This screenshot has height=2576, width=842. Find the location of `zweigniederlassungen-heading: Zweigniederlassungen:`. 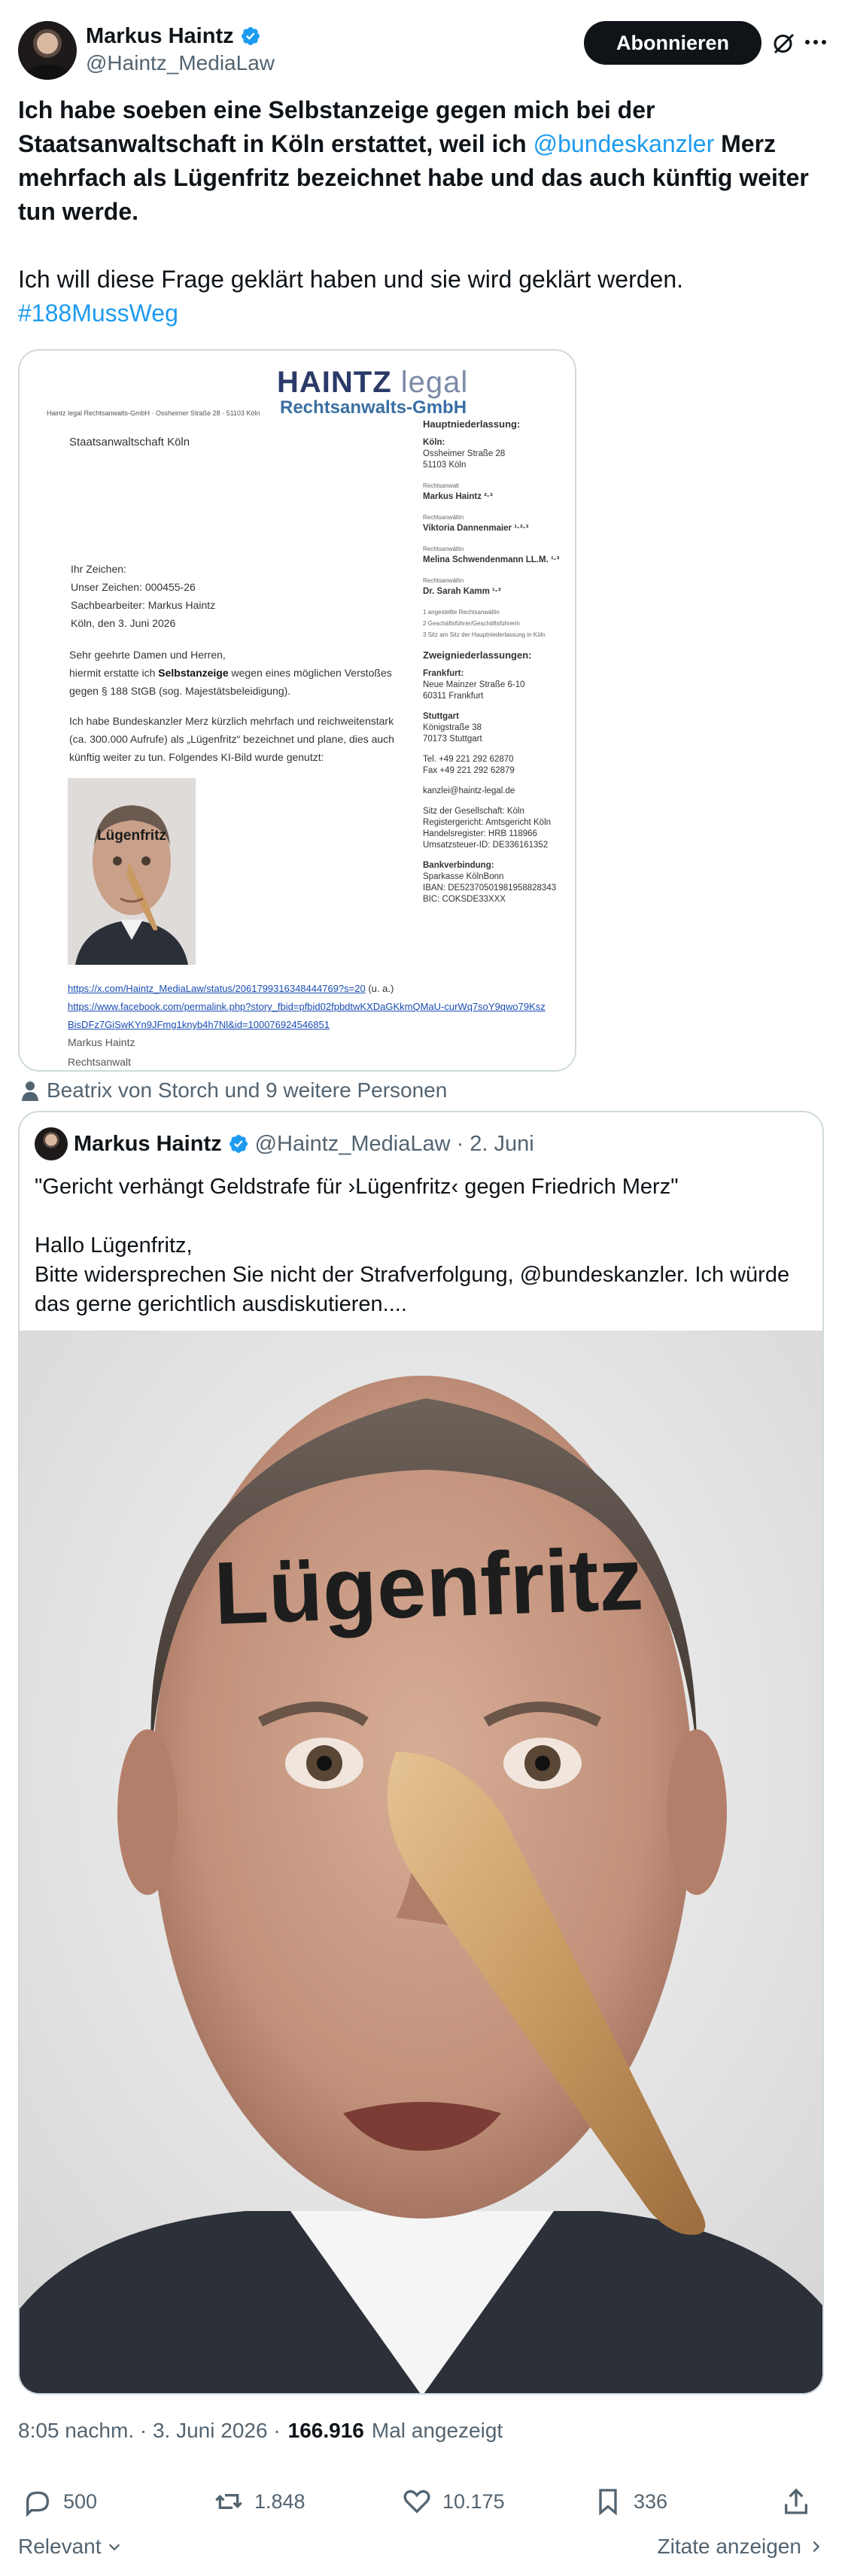

zweigniederlassungen-heading: Zweigniederlassungen: is located at coordinates (478, 655).